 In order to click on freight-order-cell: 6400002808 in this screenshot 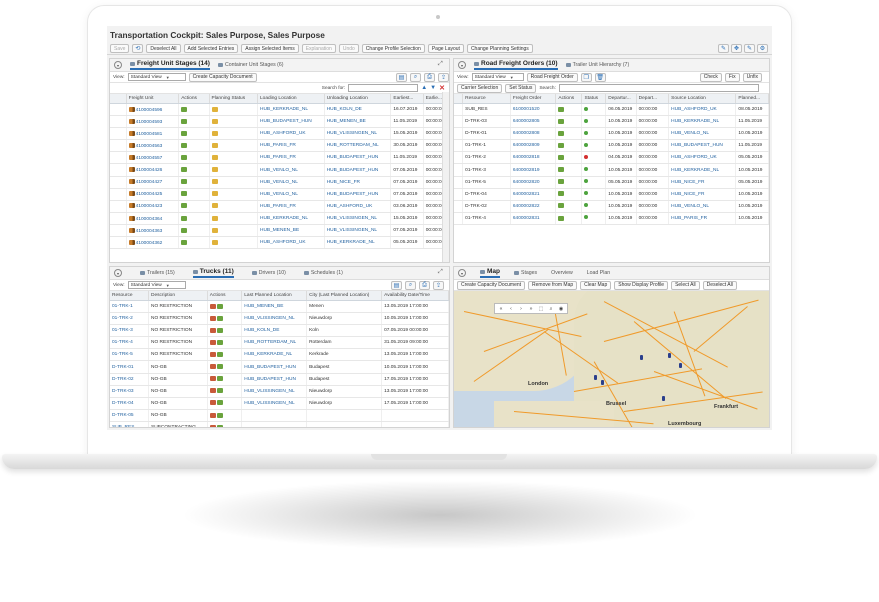, I will do `click(533, 134)`.